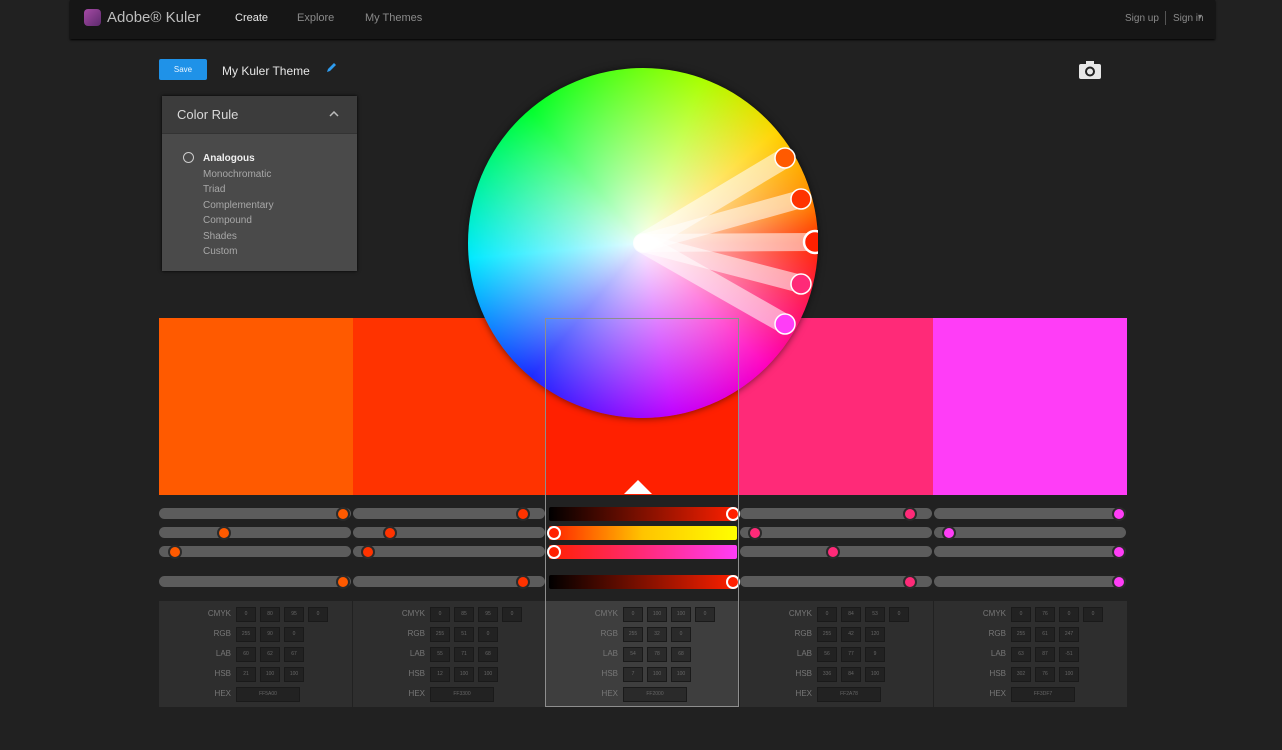 The image size is (1282, 750). Describe the element at coordinates (251, 18) in the screenshot. I see `nav-create: Create` at that location.